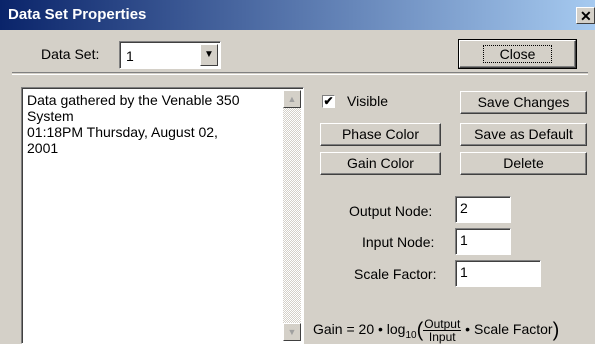  Describe the element at coordinates (442, 337) in the screenshot. I see `formula-denominator: Input` at that location.